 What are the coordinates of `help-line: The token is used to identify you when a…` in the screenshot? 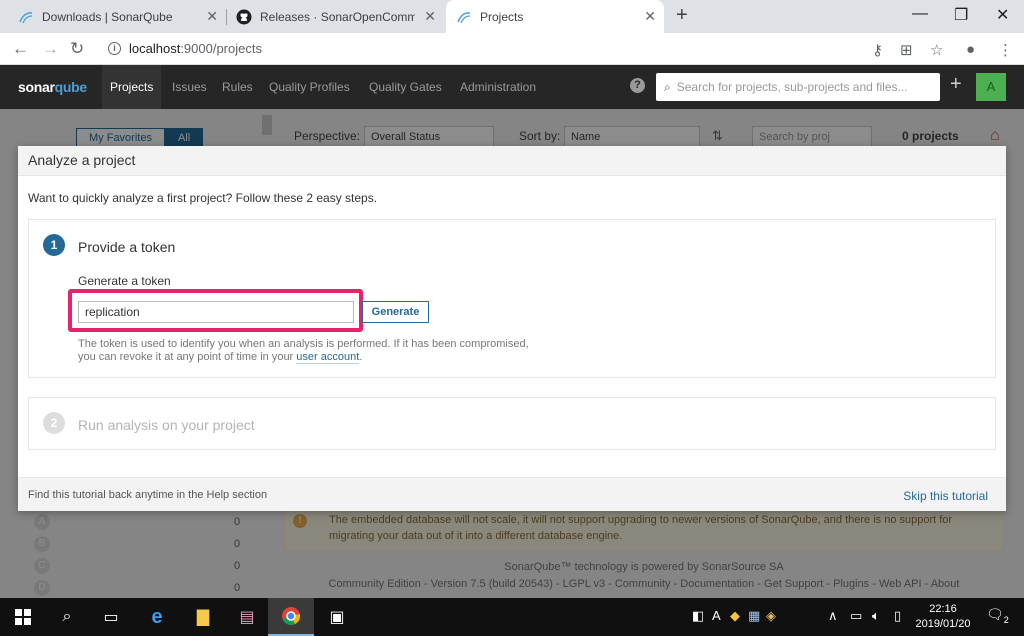 It's located at (303, 344).